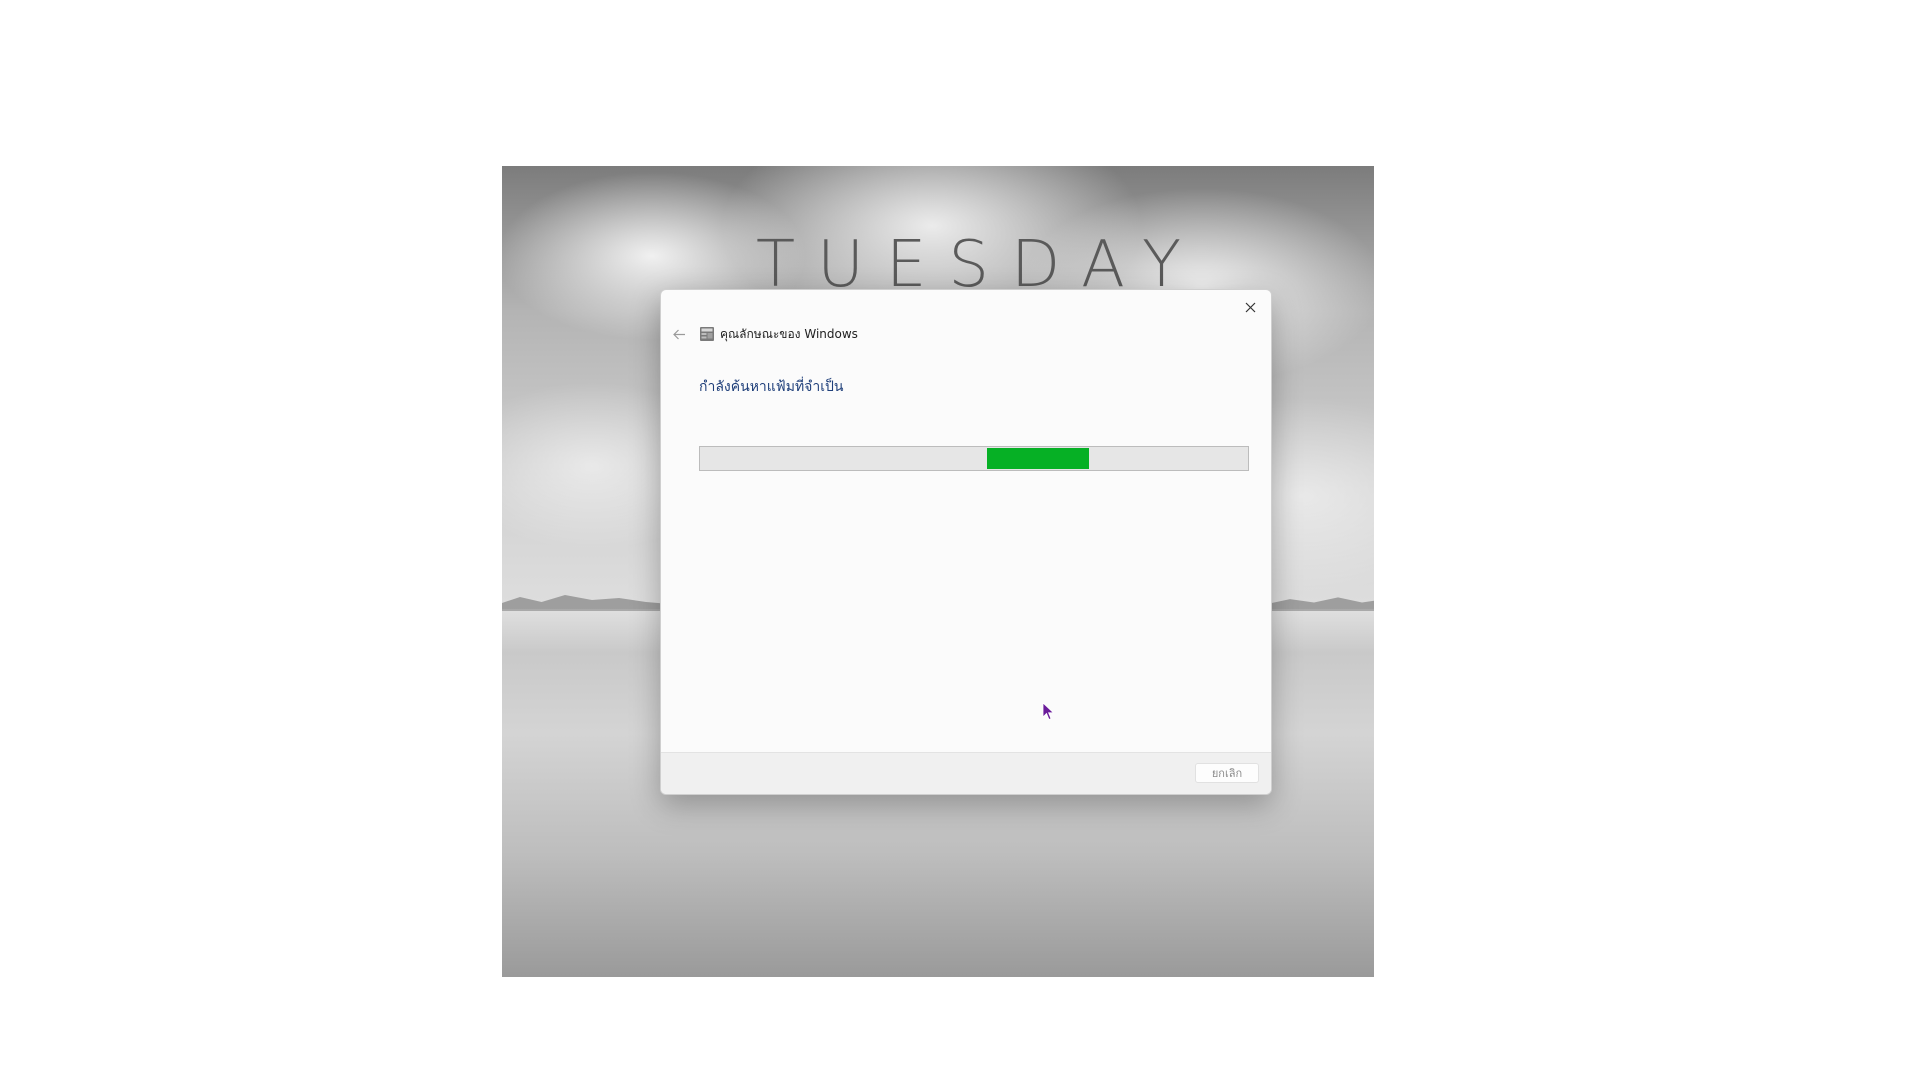 This screenshot has width=1920, height=1080. I want to click on back-arrow-icon, so click(678, 334).